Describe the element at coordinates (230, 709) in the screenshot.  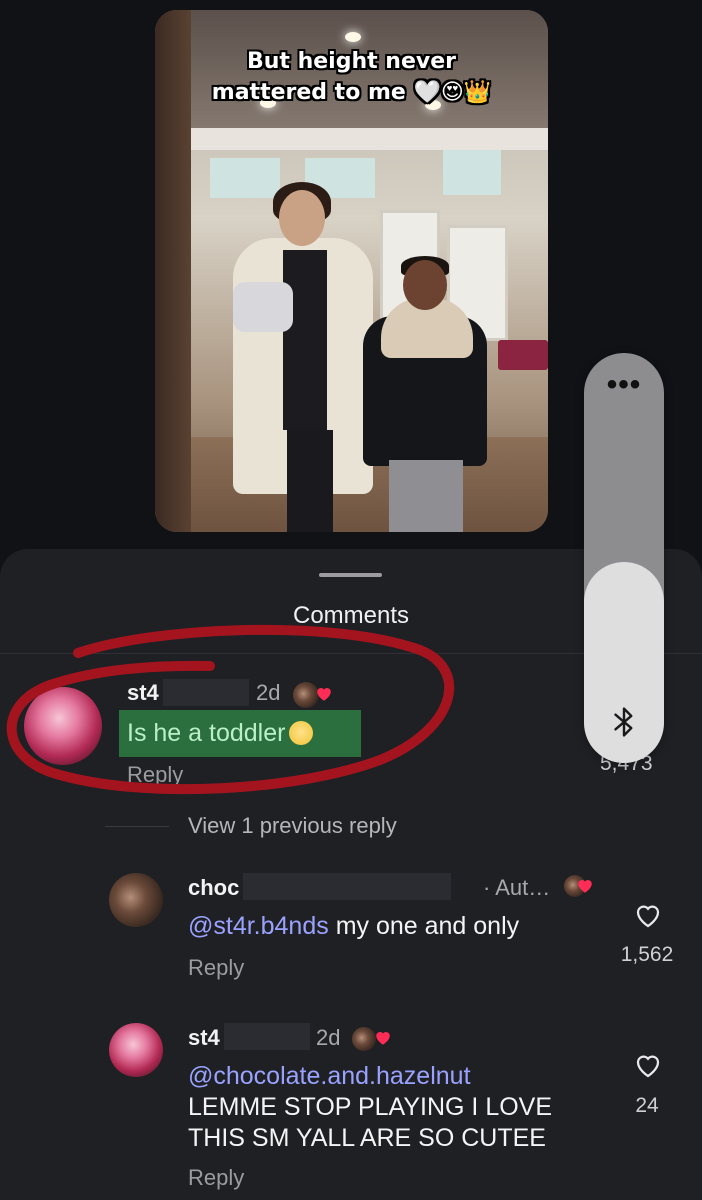
I see `red-circle-annotation` at that location.